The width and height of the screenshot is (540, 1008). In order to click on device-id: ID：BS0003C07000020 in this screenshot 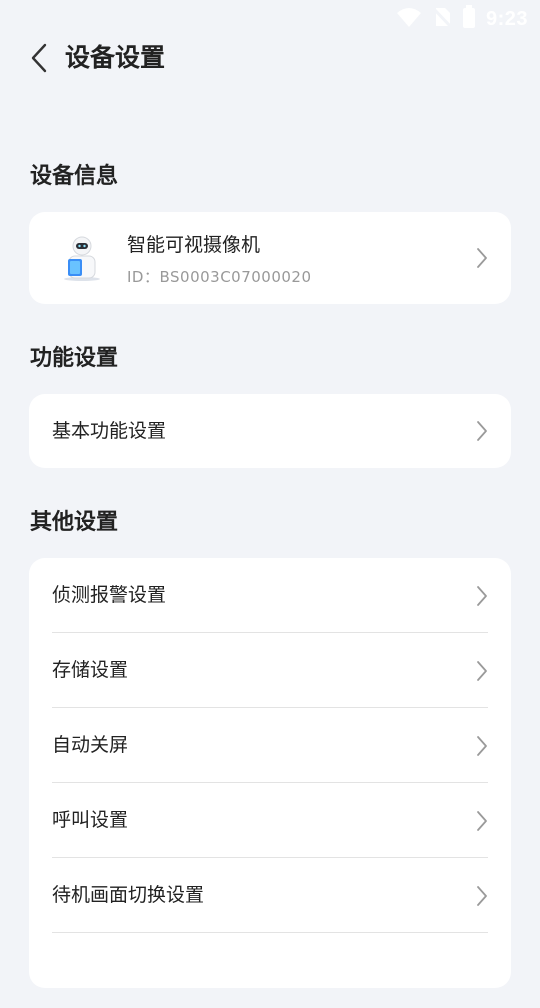, I will do `click(219, 277)`.